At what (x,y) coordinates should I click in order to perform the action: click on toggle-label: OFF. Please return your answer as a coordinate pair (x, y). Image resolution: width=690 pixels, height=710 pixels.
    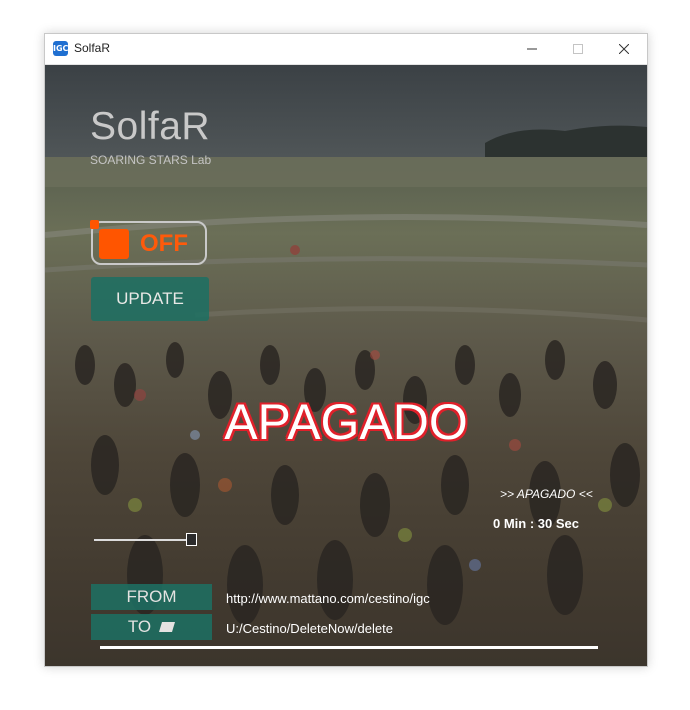
    Looking at the image, I should click on (164, 243).